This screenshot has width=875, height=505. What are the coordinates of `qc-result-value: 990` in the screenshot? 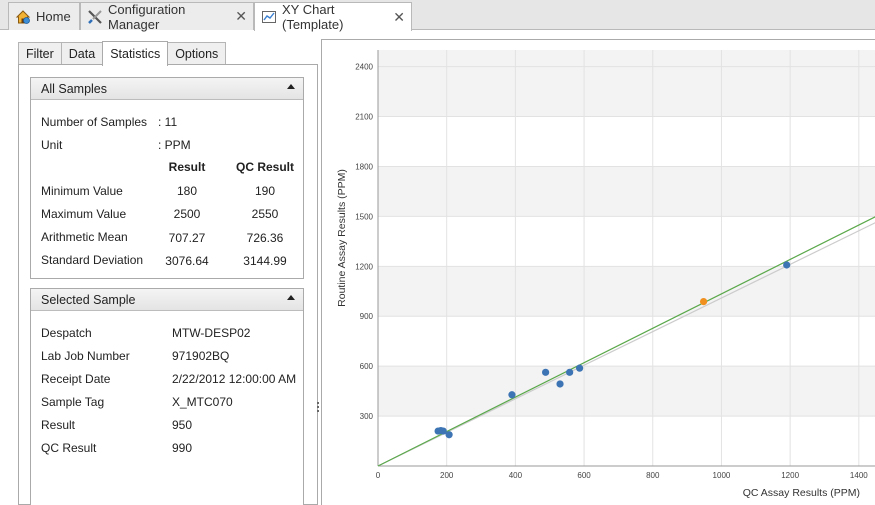 It's located at (182, 448).